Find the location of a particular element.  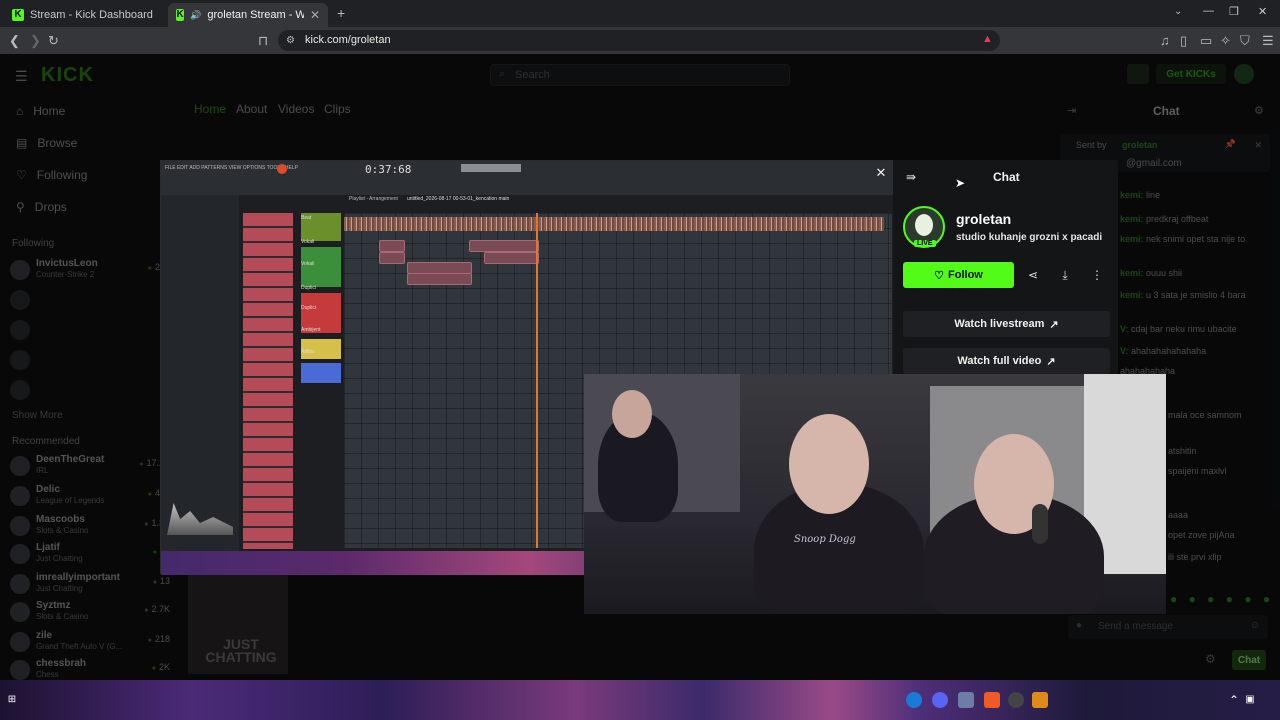

daw-browser-panel is located at coordinates (200, 385).